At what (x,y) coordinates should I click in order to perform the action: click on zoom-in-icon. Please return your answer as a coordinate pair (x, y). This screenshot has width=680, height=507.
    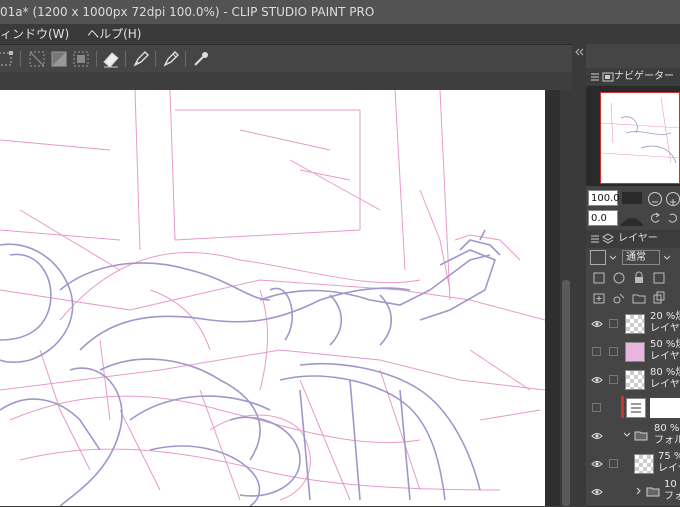
    Looking at the image, I should click on (673, 199).